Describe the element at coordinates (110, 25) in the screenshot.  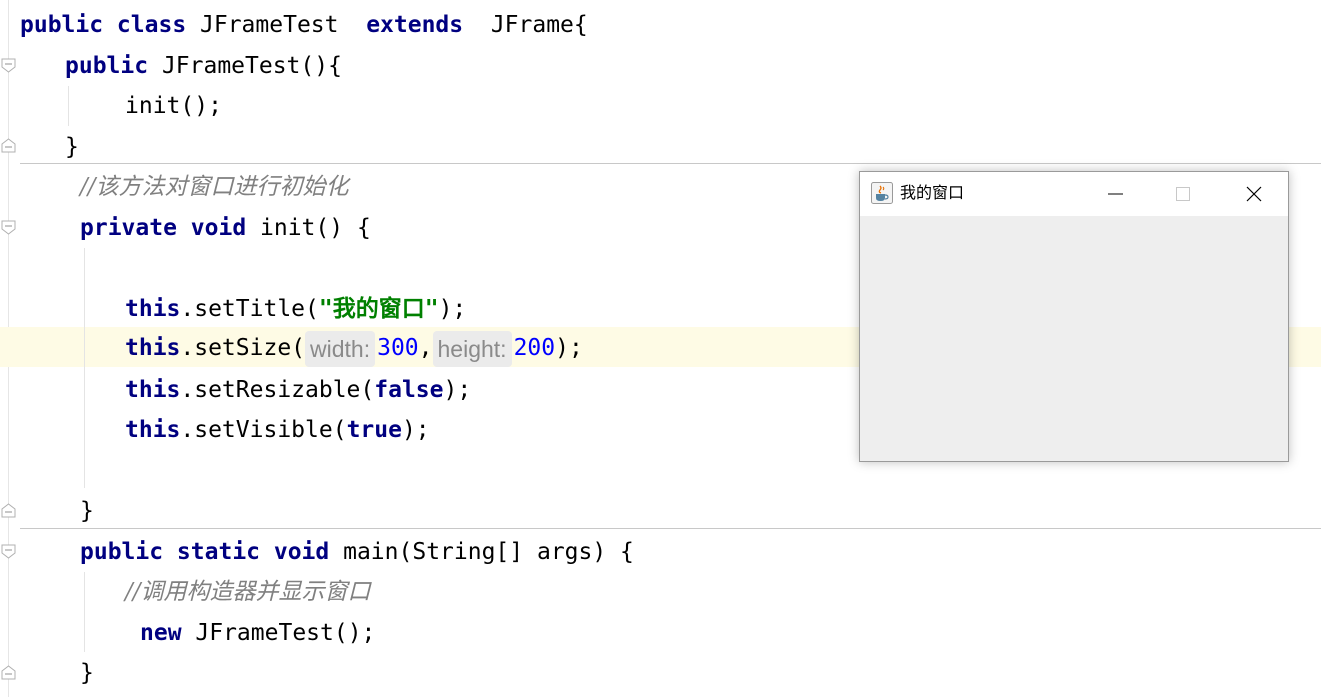
I see `keyword-token: public class` at that location.